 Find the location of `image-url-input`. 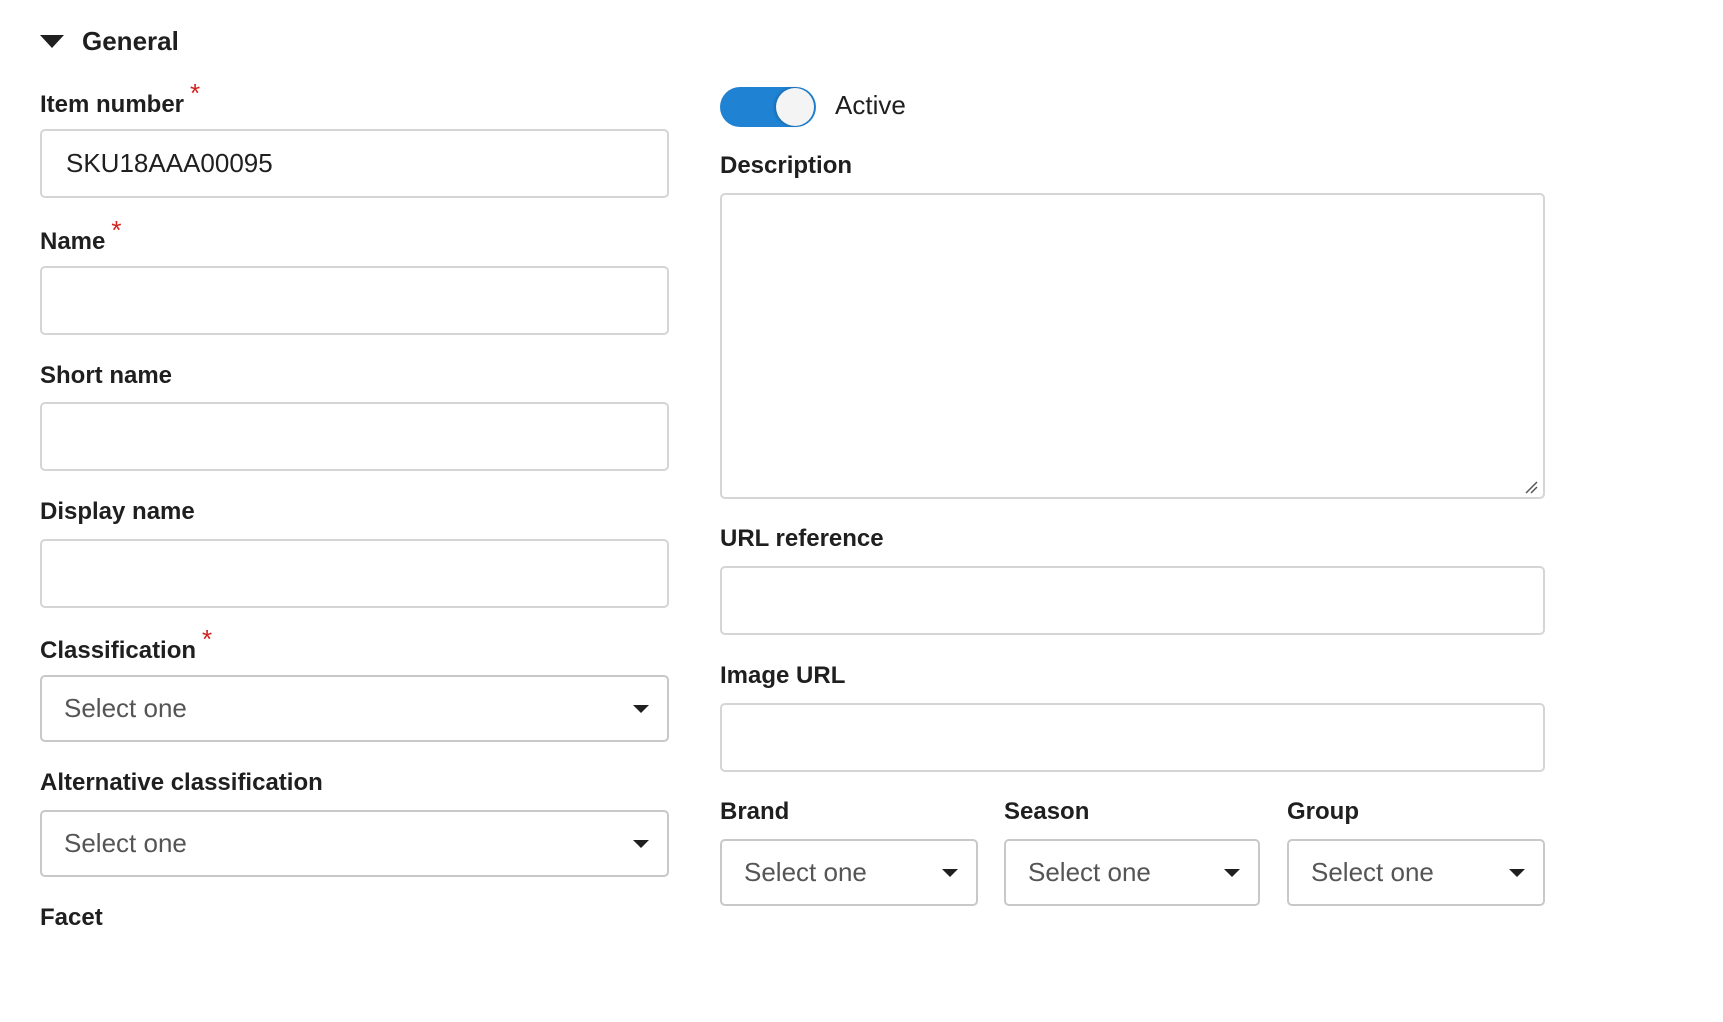

image-url-input is located at coordinates (1132, 737).